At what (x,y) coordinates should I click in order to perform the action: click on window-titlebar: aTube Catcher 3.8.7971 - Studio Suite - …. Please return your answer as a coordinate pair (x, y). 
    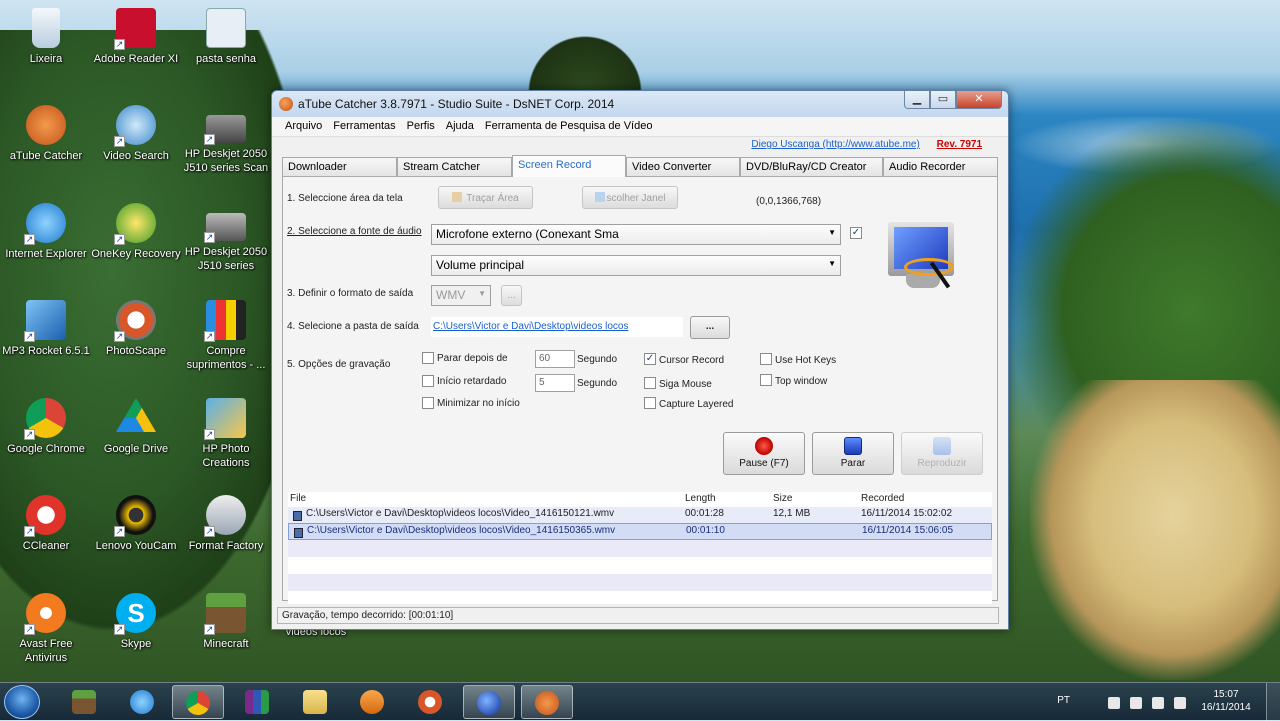
    Looking at the image, I should click on (640, 104).